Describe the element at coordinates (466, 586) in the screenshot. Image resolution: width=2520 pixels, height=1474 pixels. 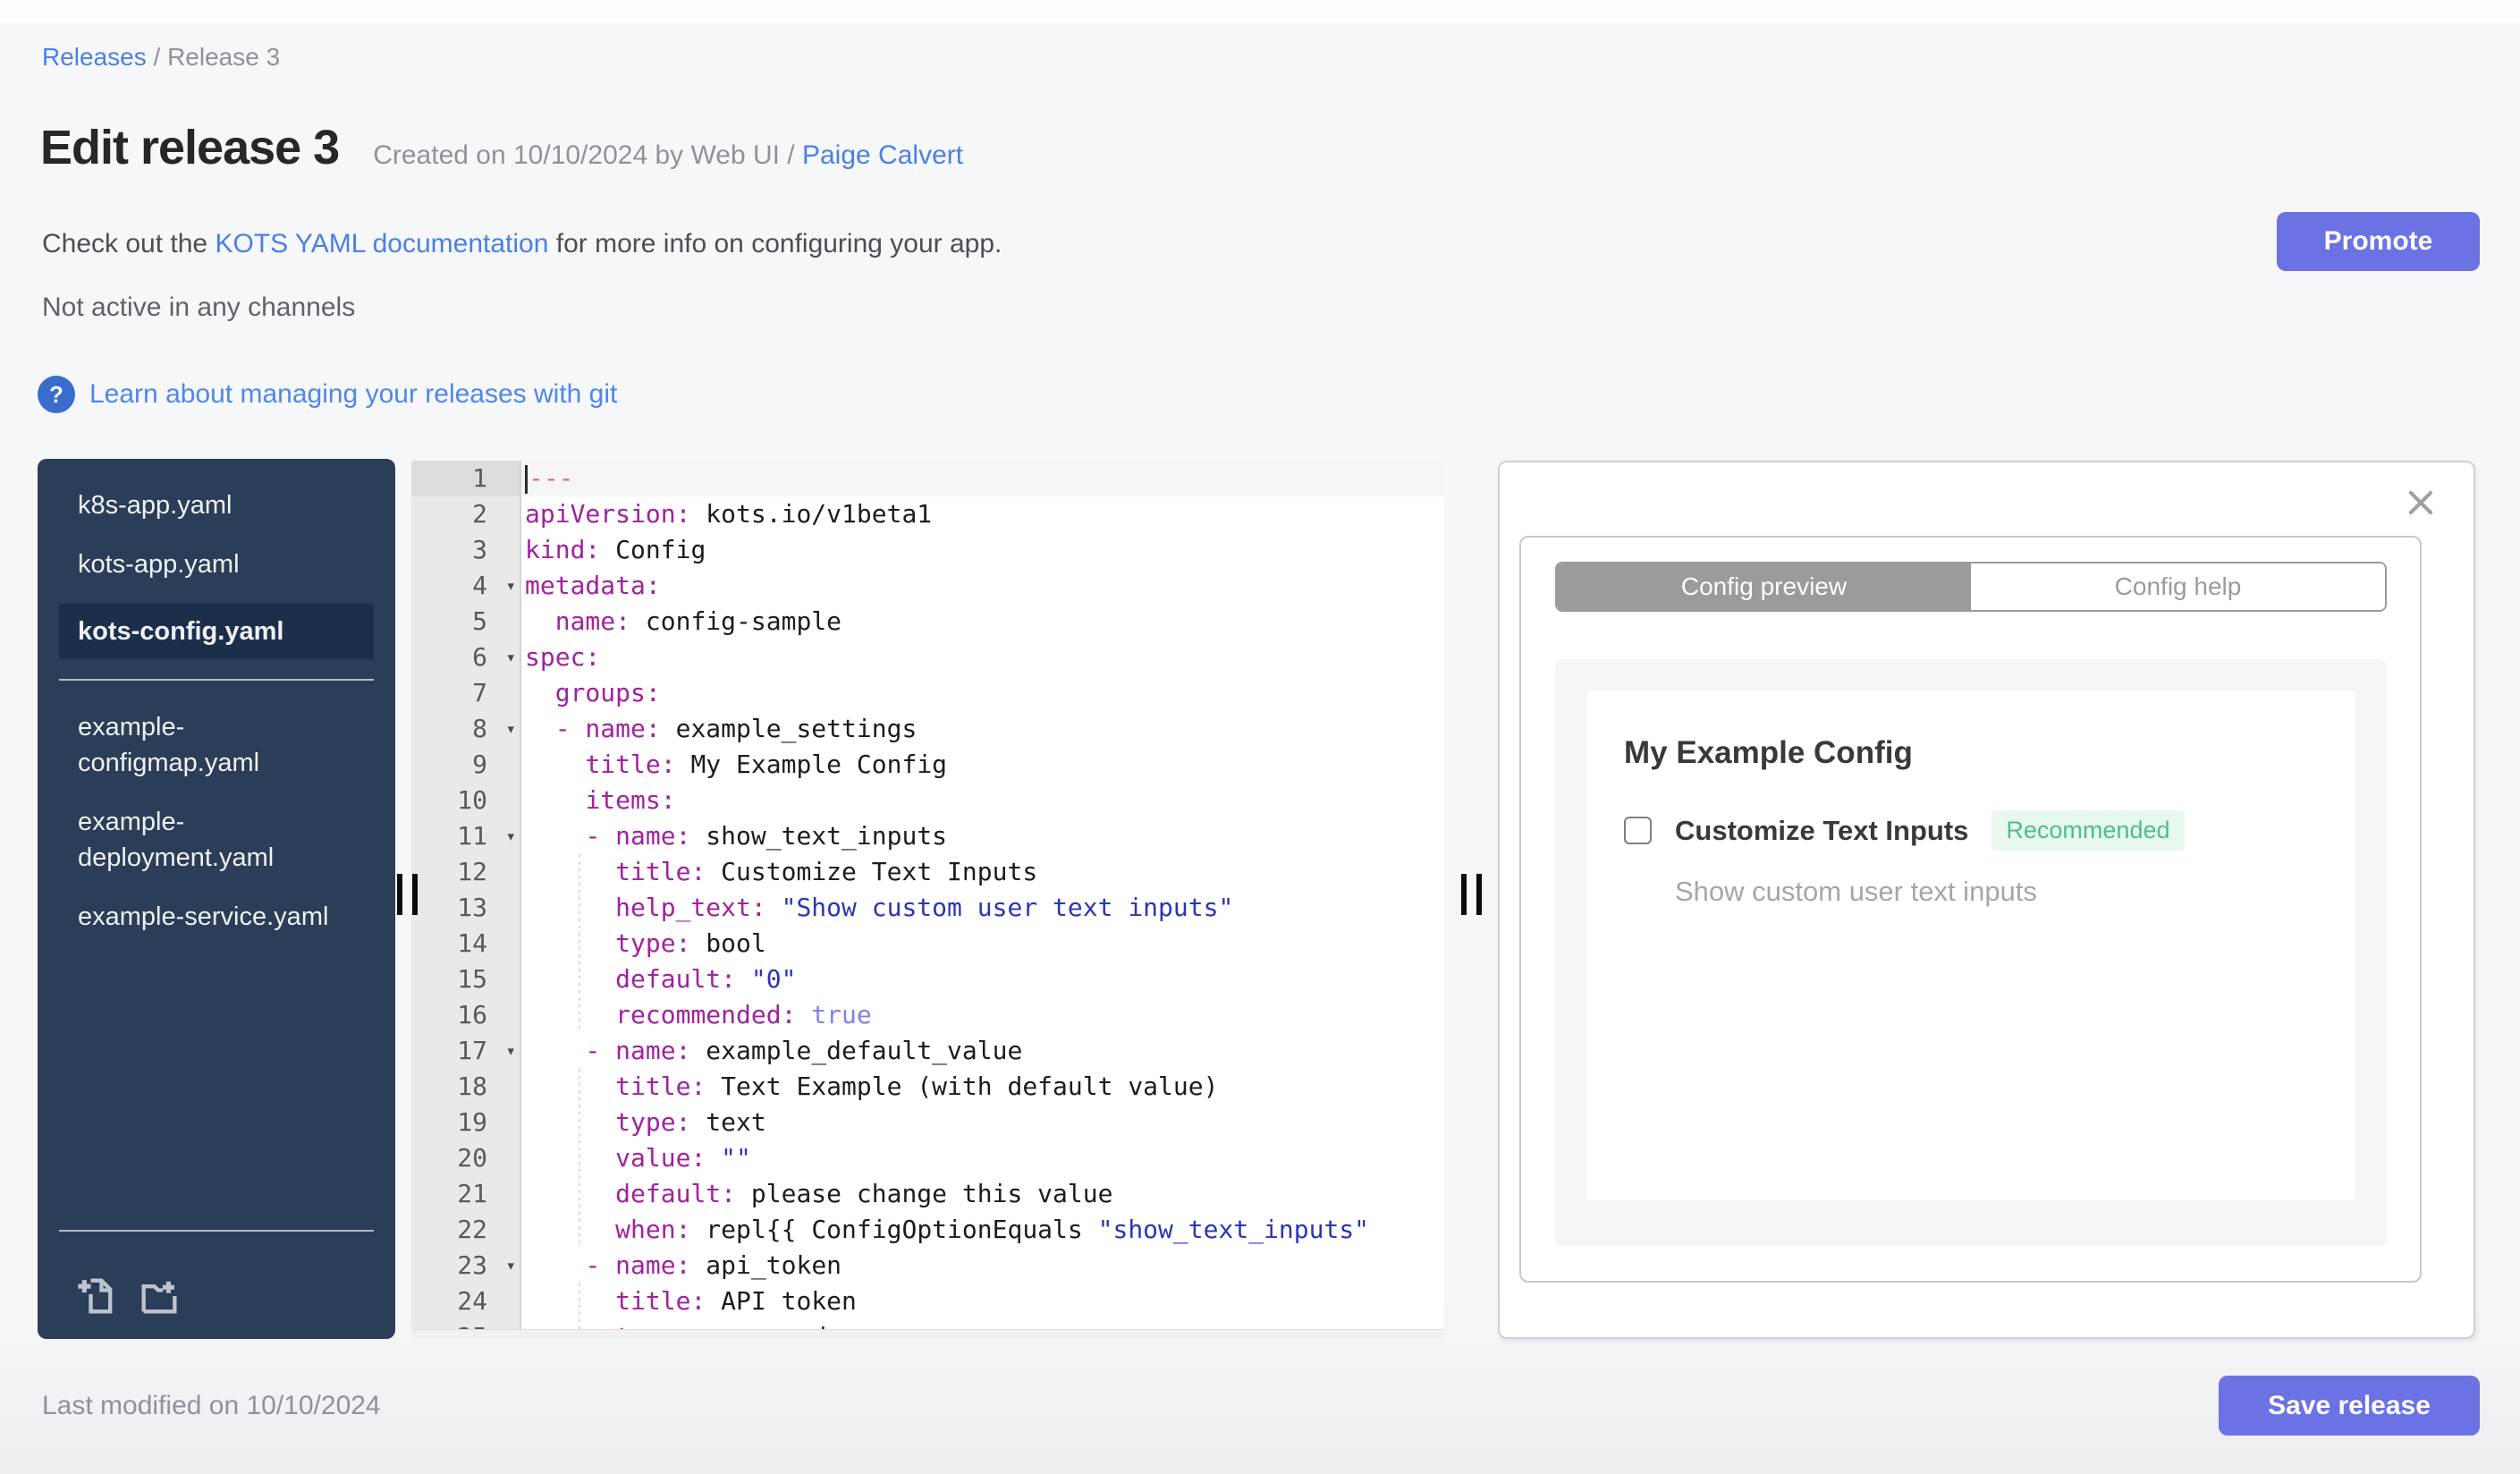
I see `line-number: 4 ▾` at that location.